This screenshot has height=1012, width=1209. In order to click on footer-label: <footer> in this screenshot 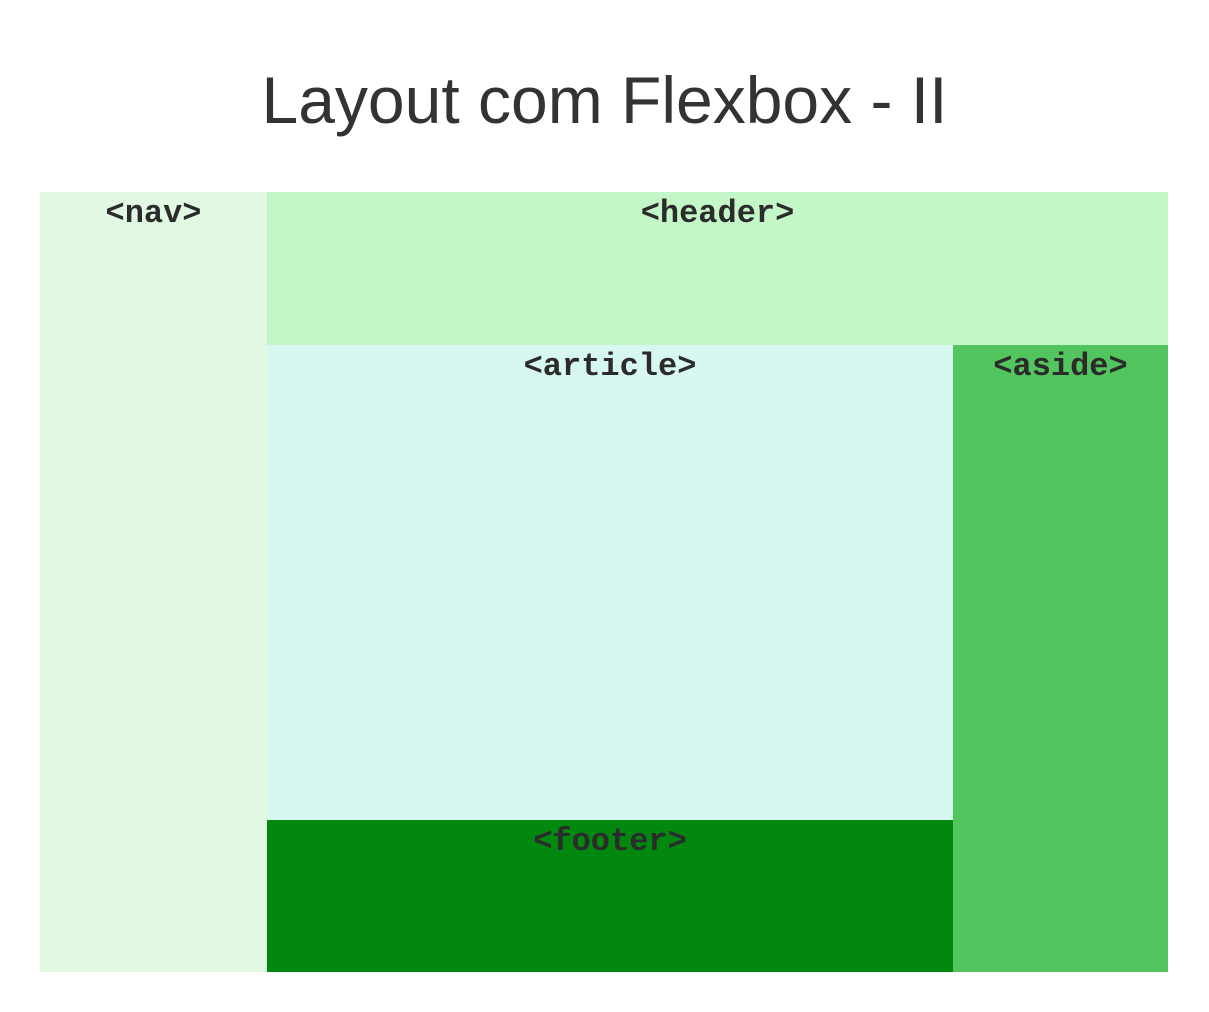, I will do `click(610, 841)`.